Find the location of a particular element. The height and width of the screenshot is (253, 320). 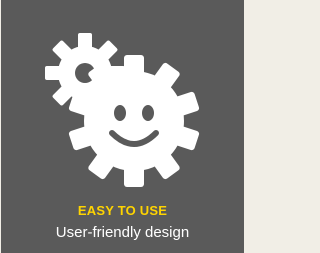

feature-subtitle: User-friendly design is located at coordinates (122, 232).